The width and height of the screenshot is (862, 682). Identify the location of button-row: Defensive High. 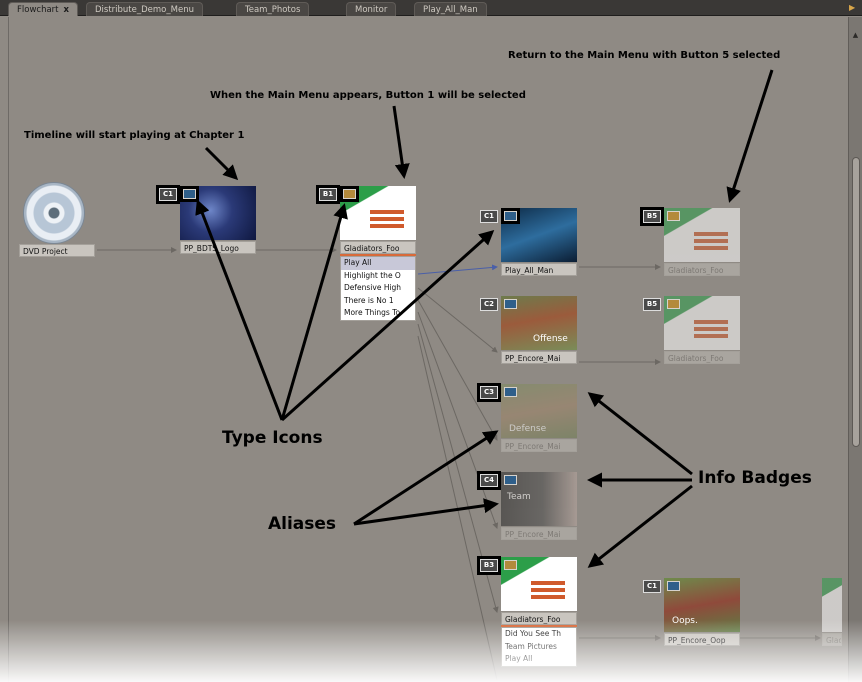
(378, 288).